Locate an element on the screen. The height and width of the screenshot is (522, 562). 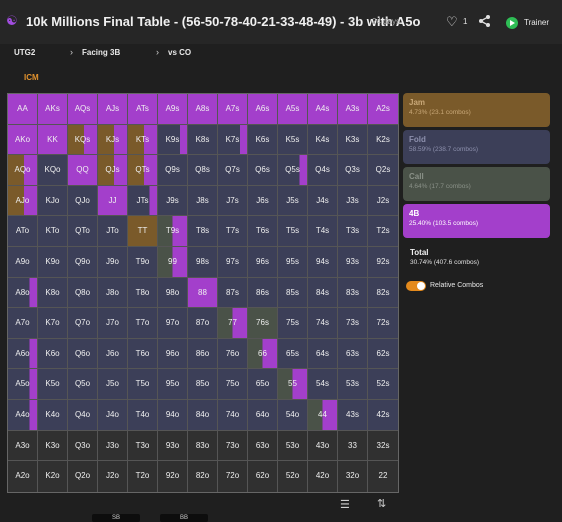
hand-cell: T6o is located at coordinates (143, 354).